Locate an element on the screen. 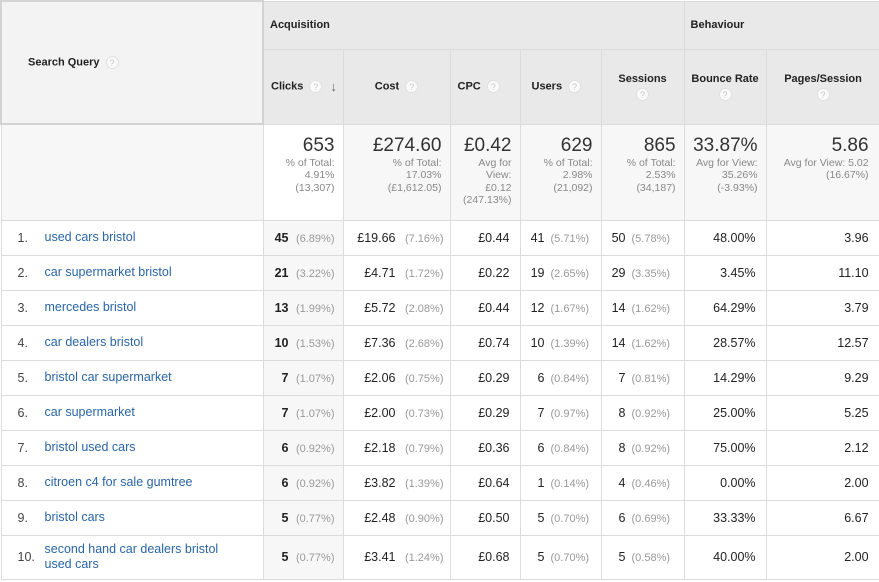 The height and width of the screenshot is (582, 879). cpc-cell: £0.22 is located at coordinates (485, 272).